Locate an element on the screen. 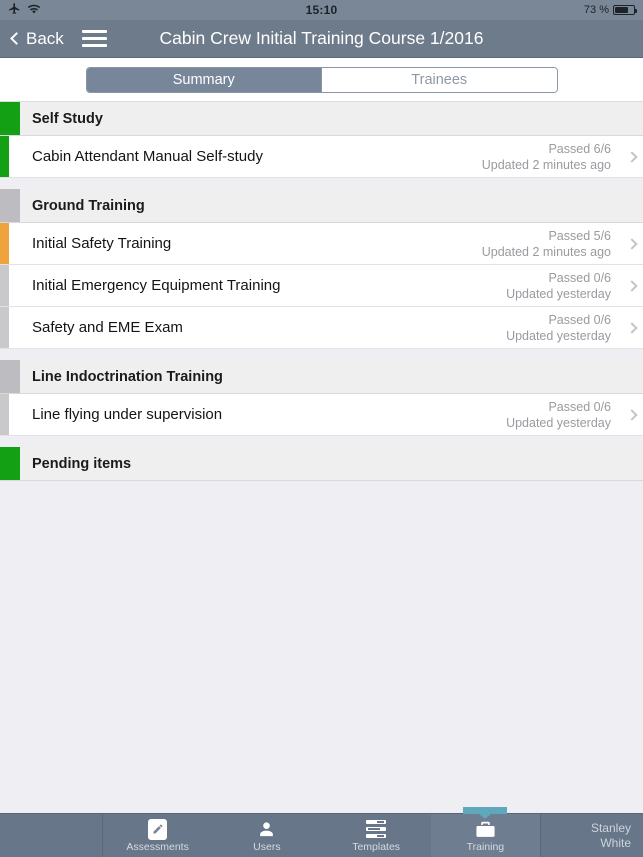  status-bar-time: 15:10 is located at coordinates (321, 10).